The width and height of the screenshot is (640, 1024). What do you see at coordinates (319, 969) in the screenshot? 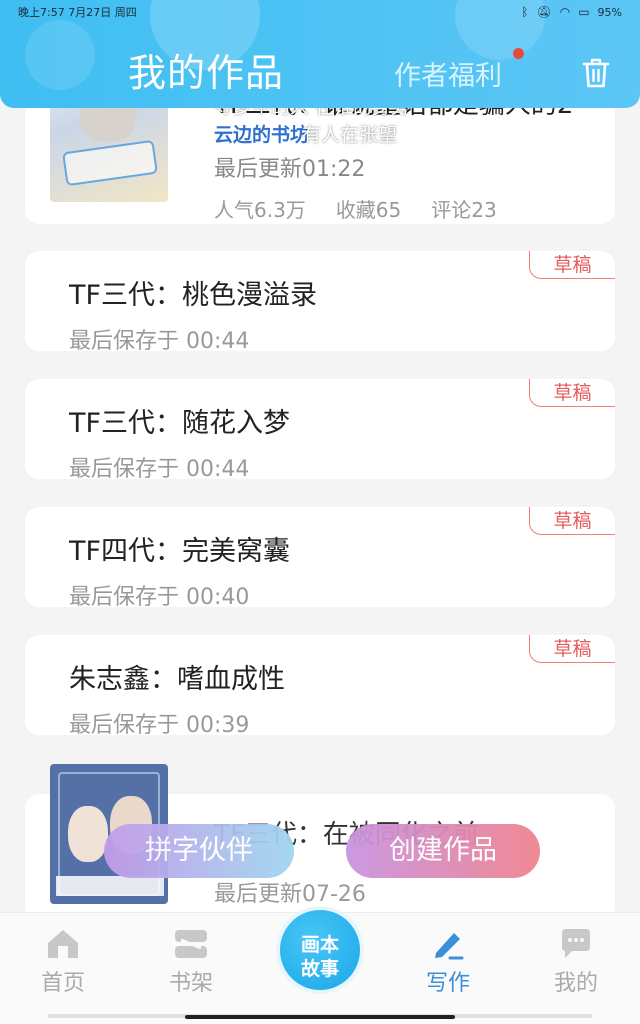
I see `center-label-line2: 故事` at bounding box center [319, 969].